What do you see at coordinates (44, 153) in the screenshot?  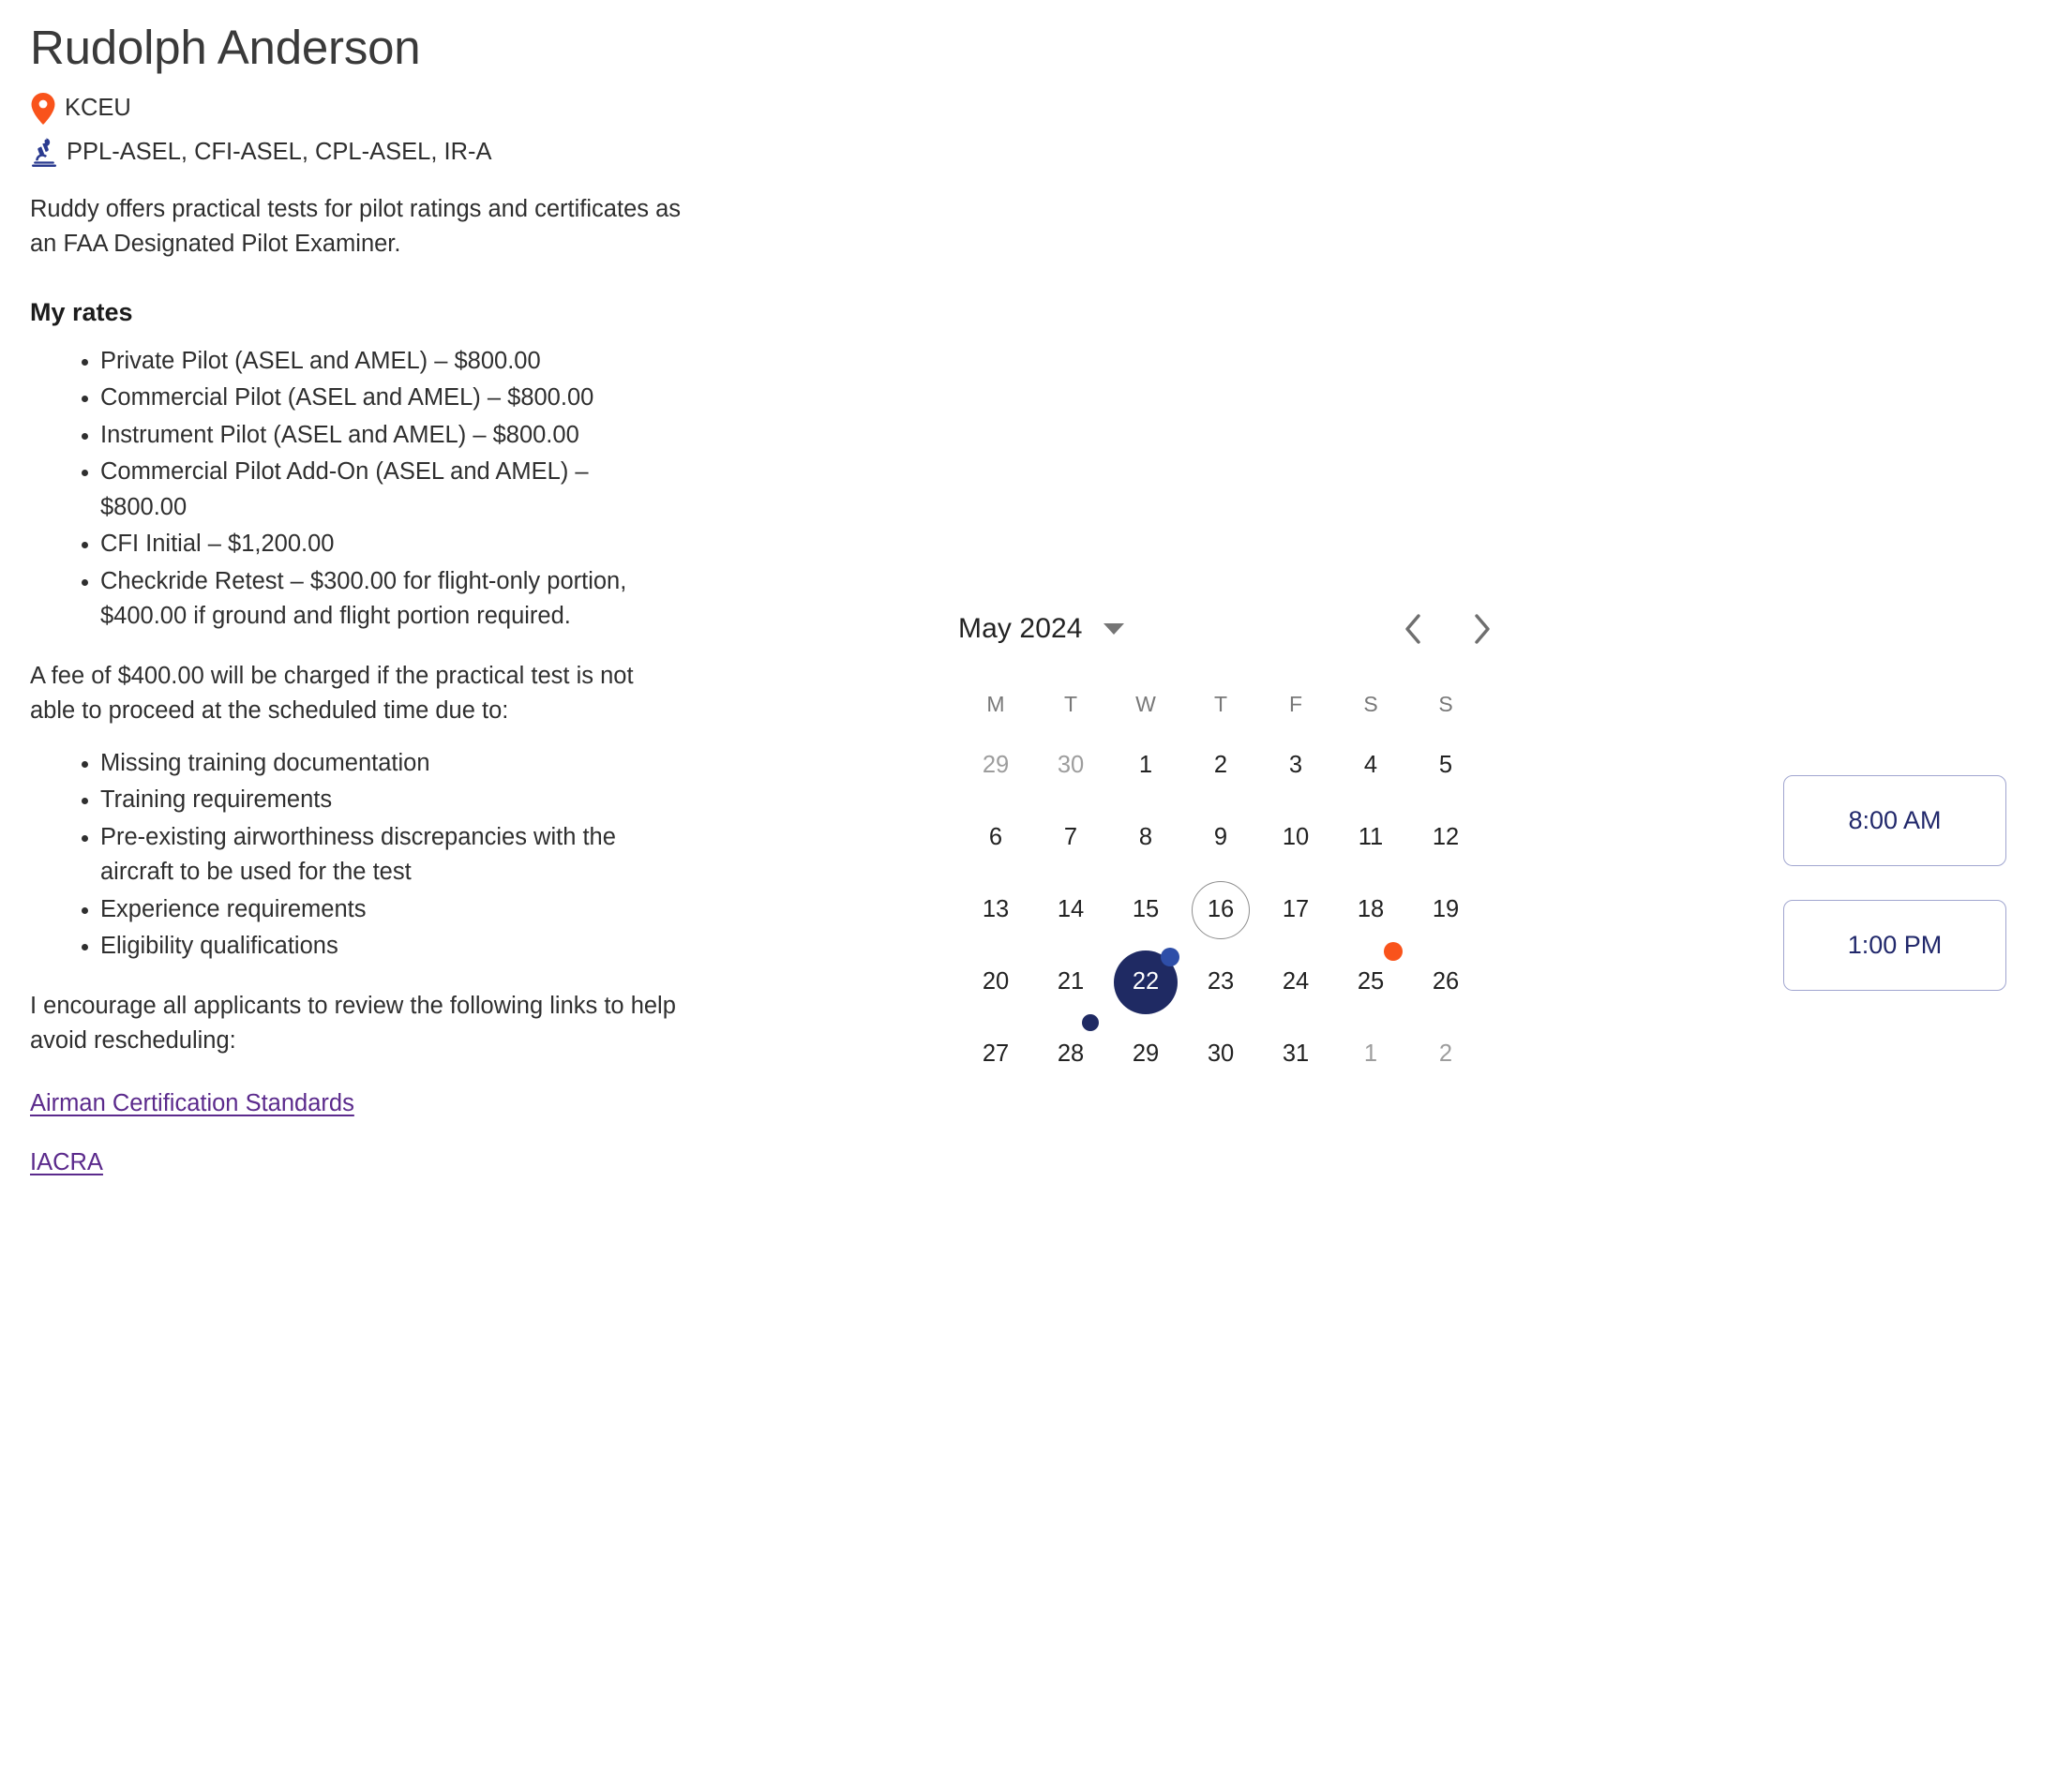 I see `microscope-icon` at bounding box center [44, 153].